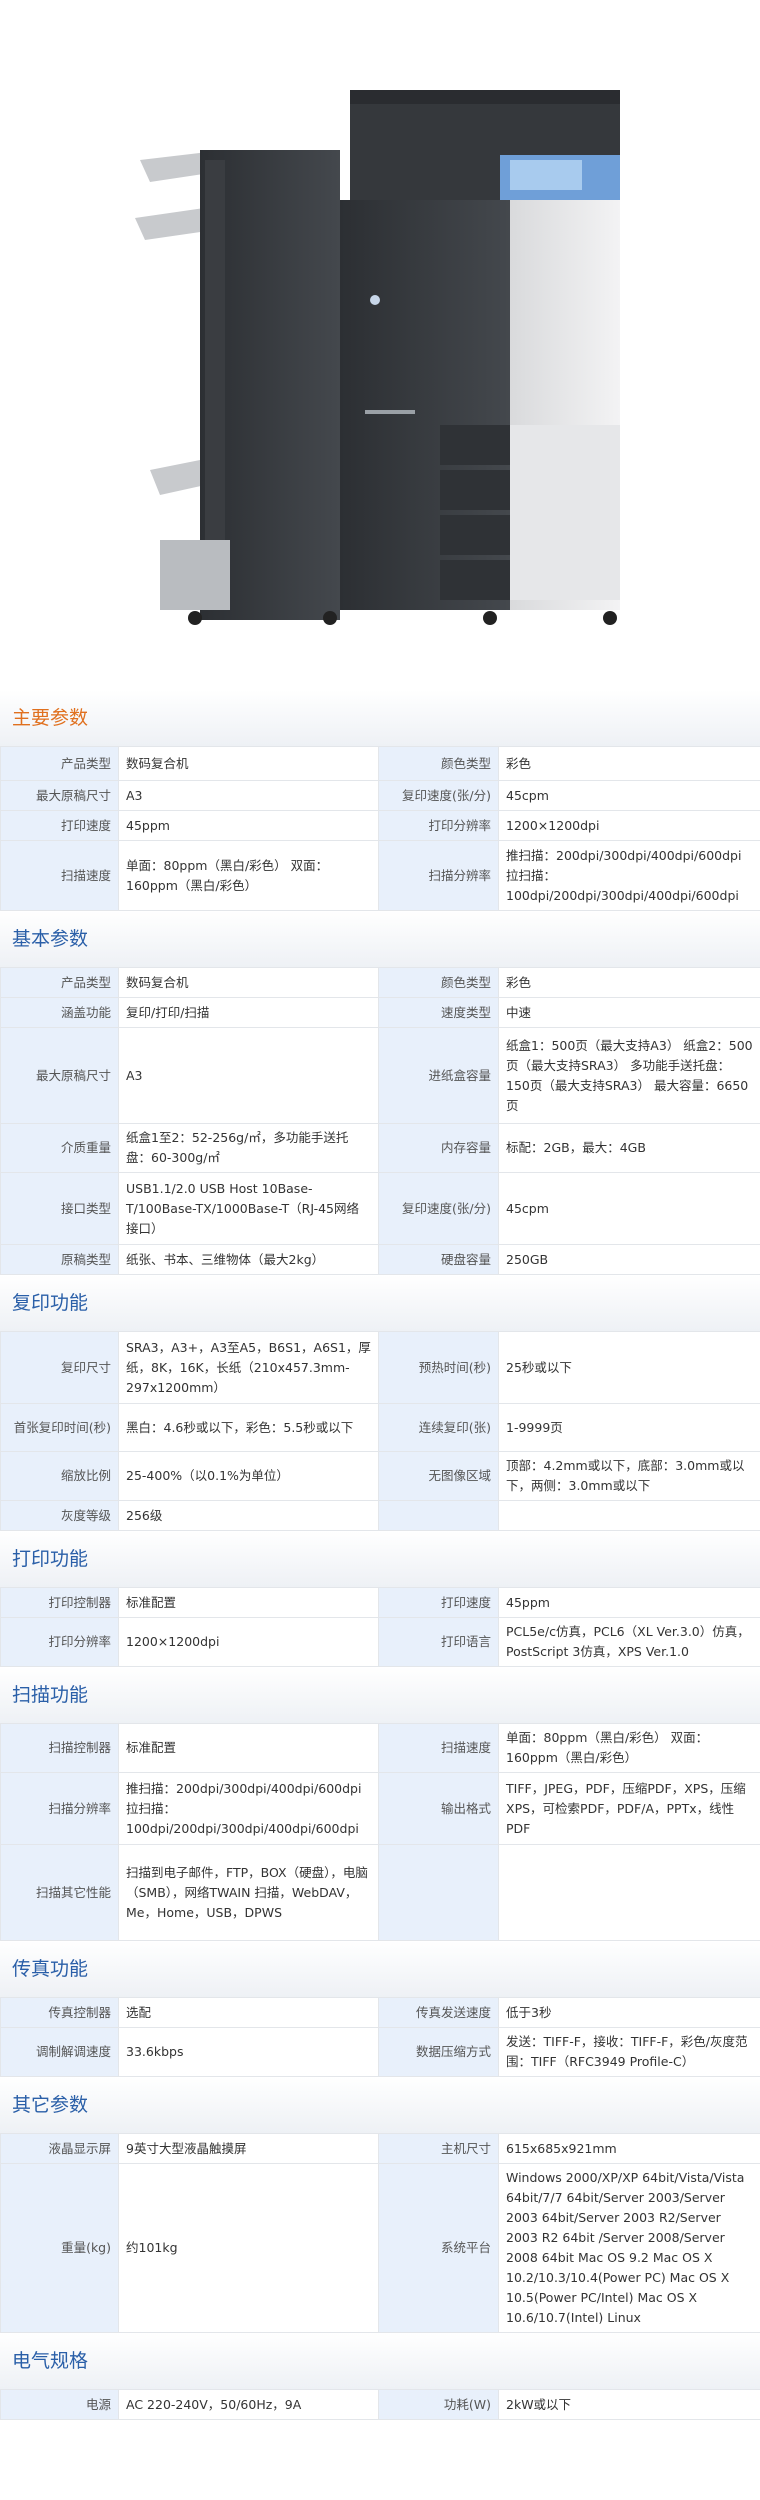  I want to click on spec-label: 扫描速度, so click(438, 1748).